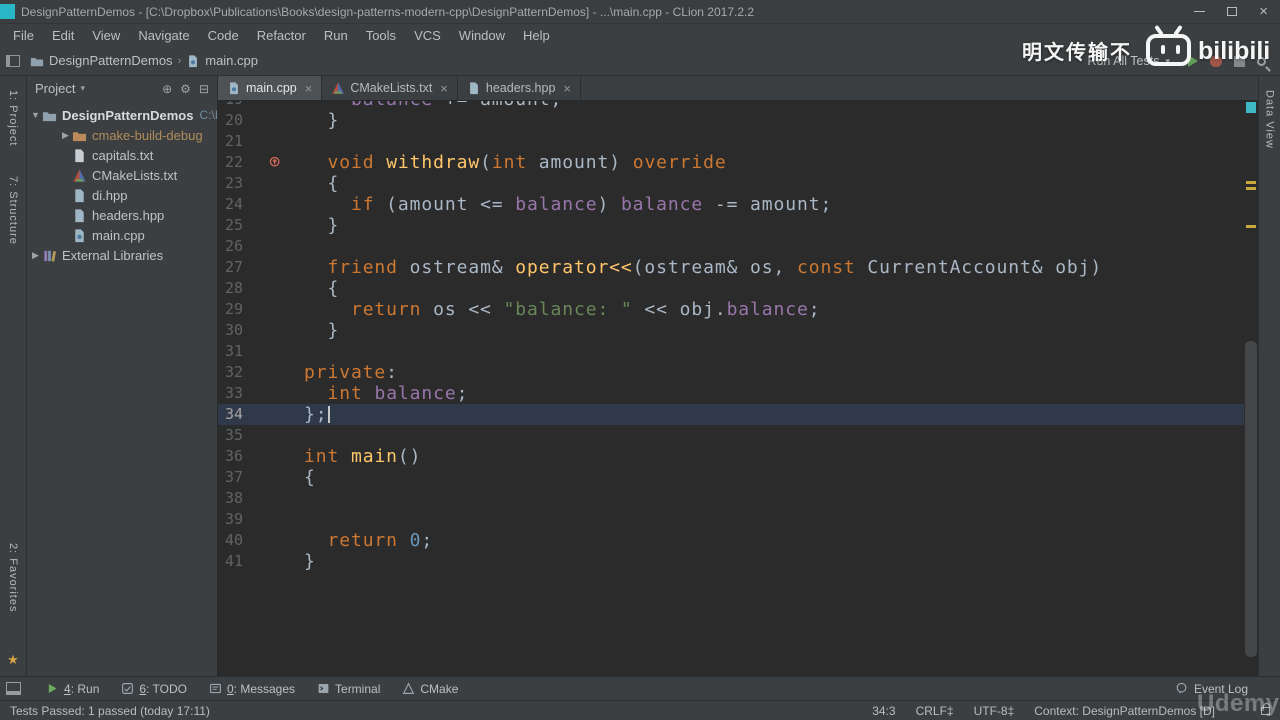 The image size is (1280, 720). I want to click on tool-window-icon, so click(13, 60).